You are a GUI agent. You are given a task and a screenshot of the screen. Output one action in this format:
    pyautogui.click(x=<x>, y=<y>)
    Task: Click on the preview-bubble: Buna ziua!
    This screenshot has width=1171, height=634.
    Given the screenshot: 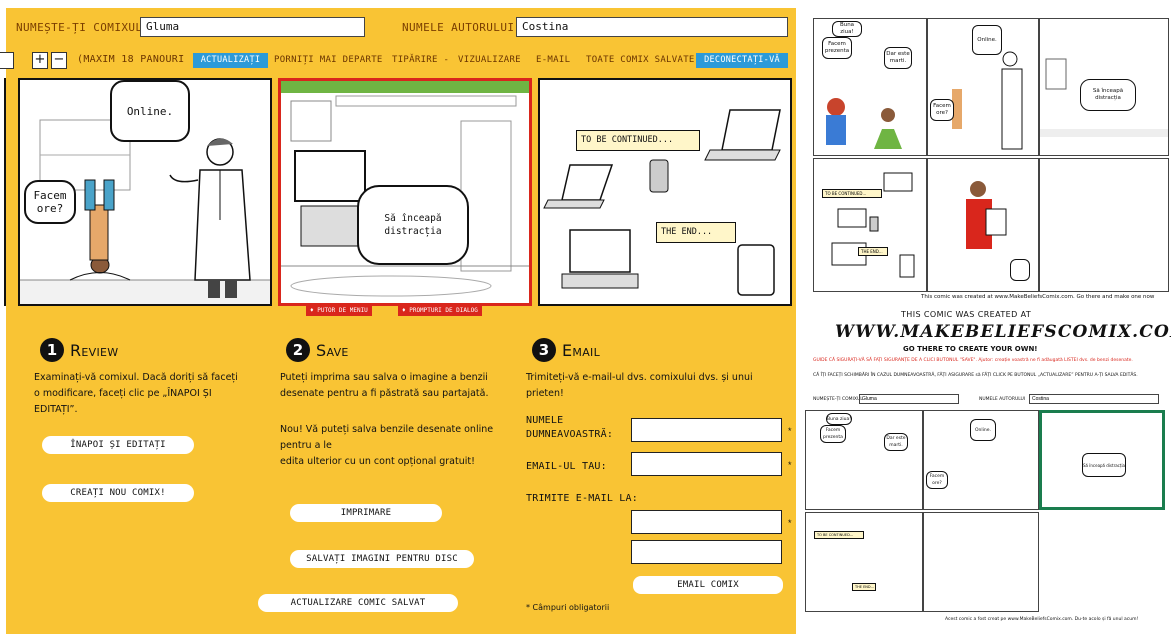 What is the action you would take?
    pyautogui.click(x=847, y=29)
    